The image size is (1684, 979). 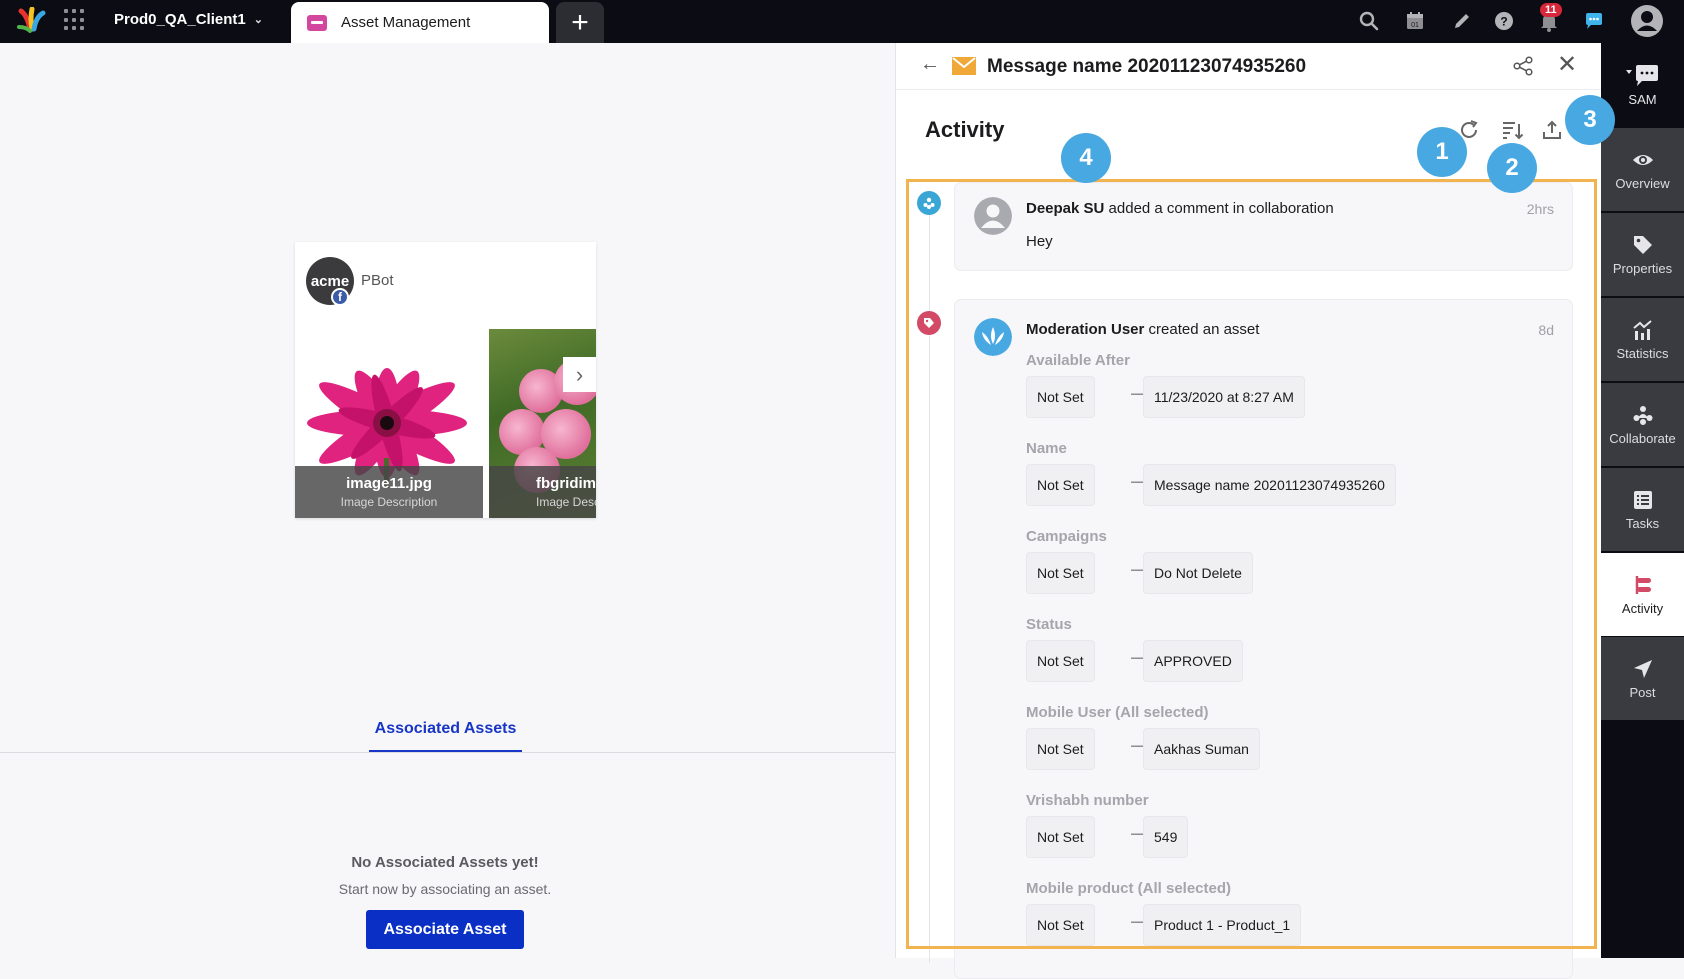 I want to click on app-logo-icon, so click(x=32, y=21).